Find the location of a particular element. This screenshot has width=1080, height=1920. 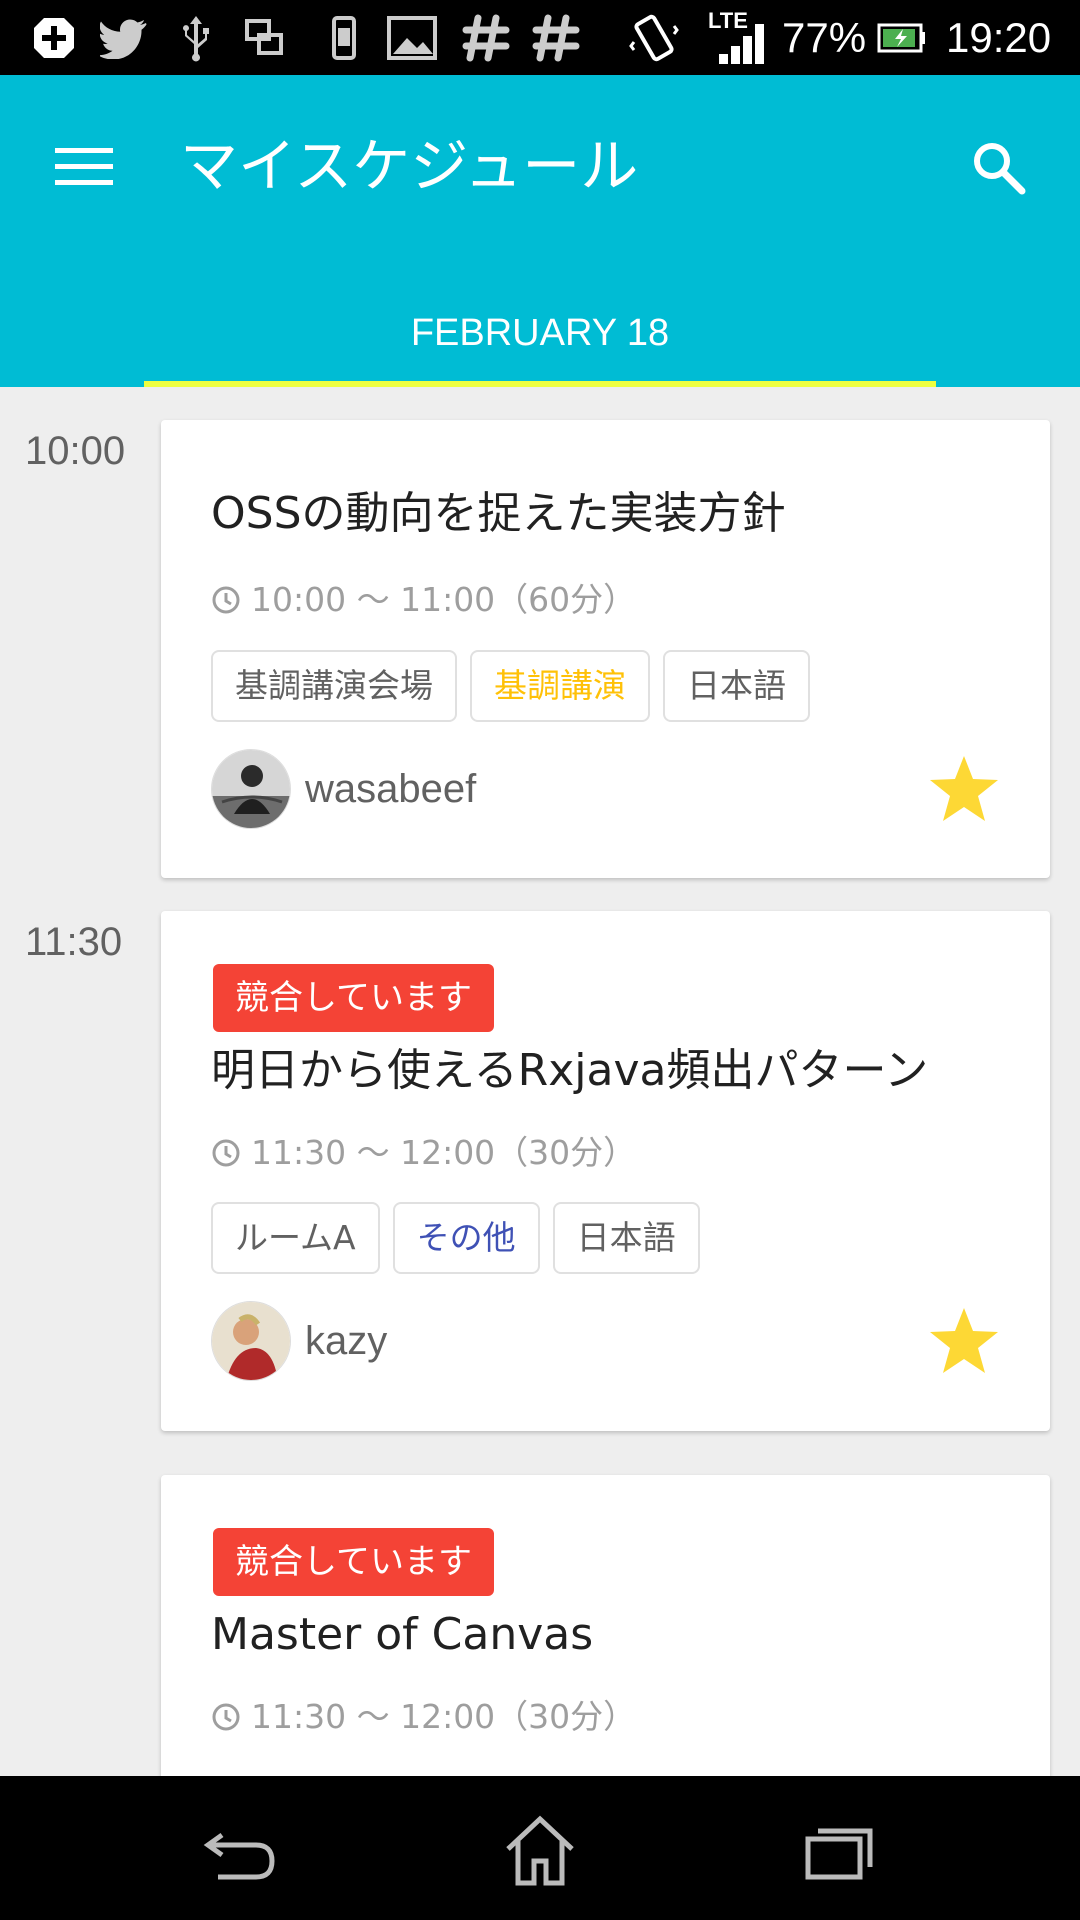

plus-notification-icon is located at coordinates (54, 38).